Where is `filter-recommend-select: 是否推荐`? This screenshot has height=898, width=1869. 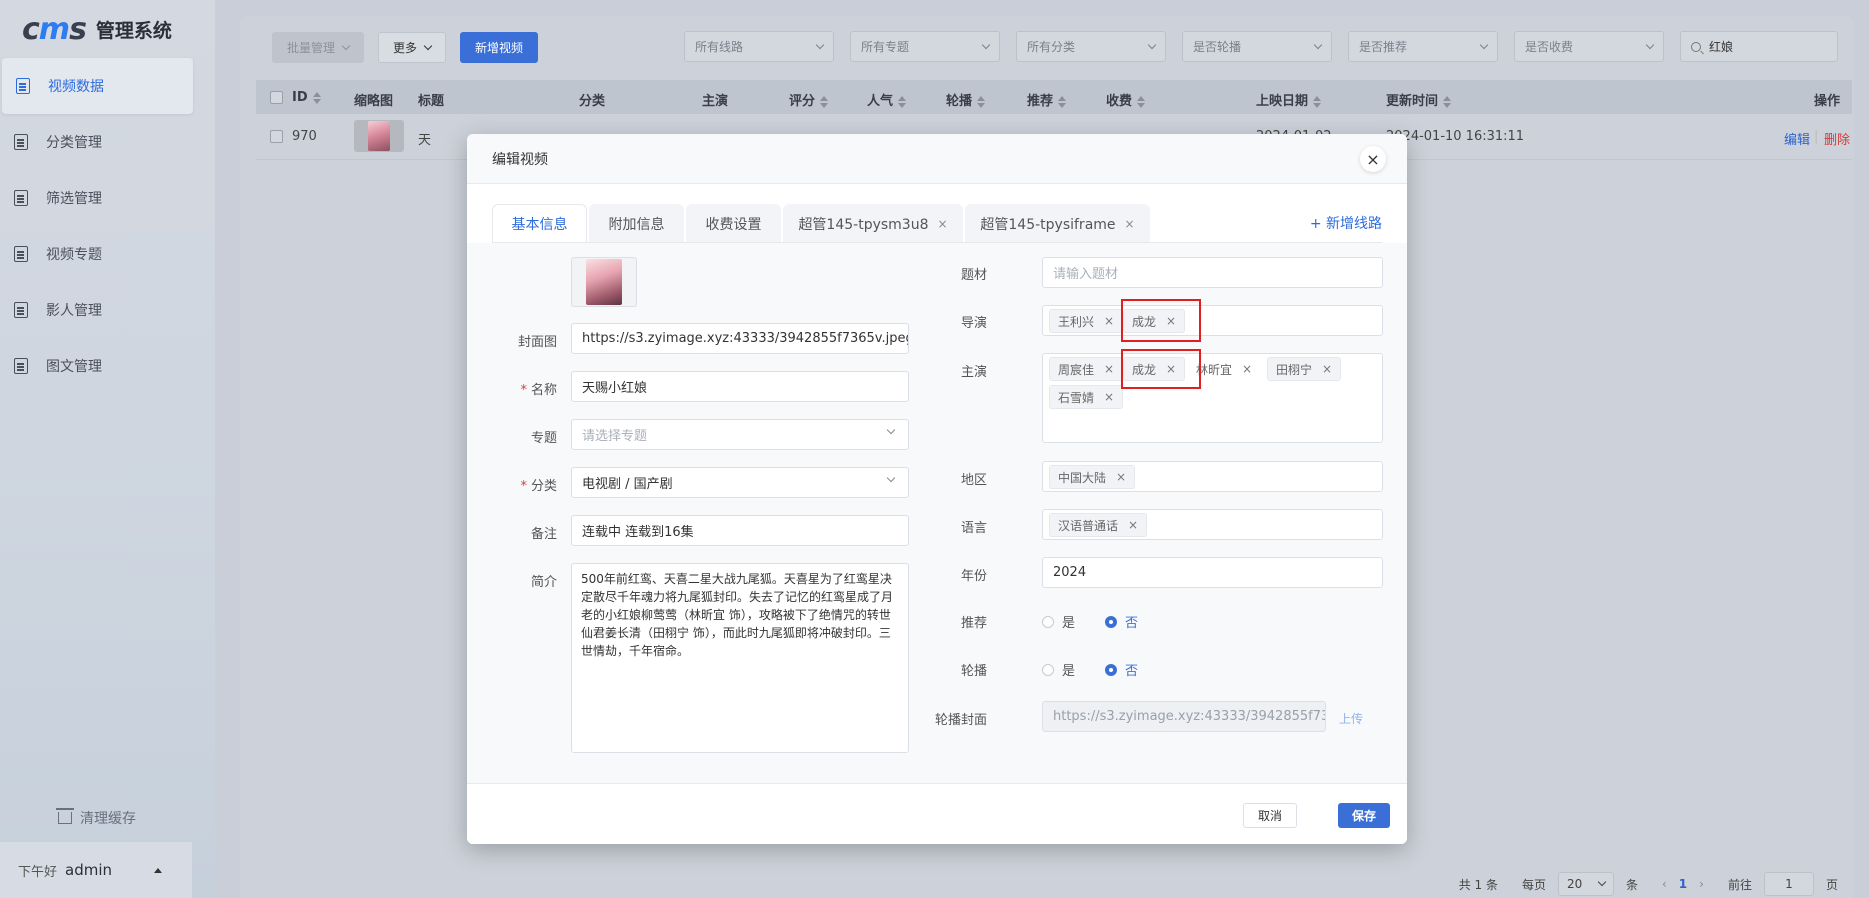 filter-recommend-select: 是否推荐 is located at coordinates (1423, 46).